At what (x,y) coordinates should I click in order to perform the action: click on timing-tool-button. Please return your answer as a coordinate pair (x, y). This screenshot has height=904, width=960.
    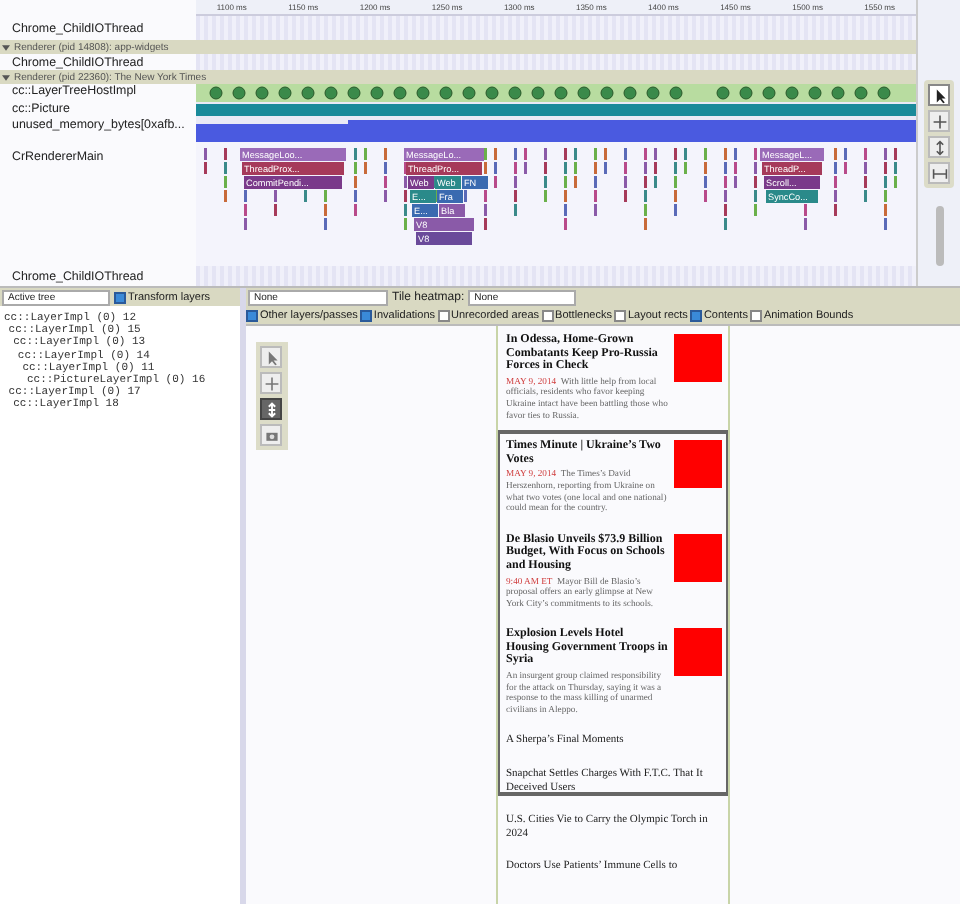
    Looking at the image, I should click on (939, 173).